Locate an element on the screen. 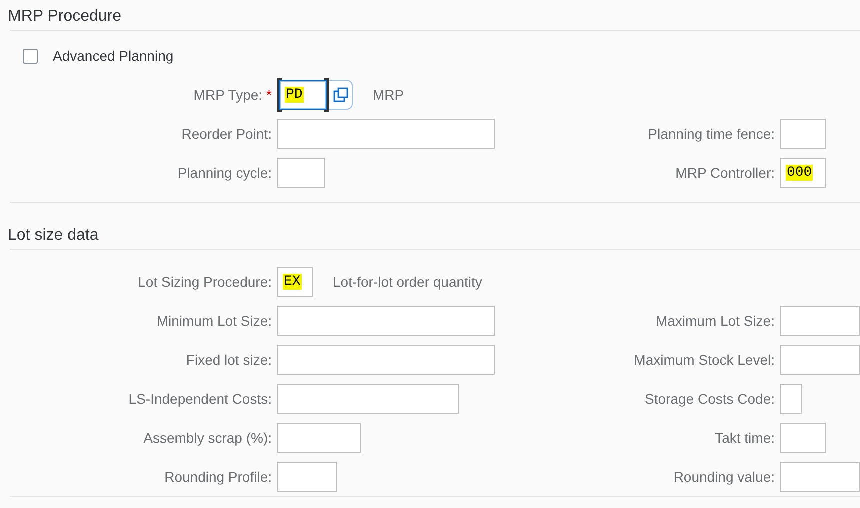  field-label: Maximum Stock Level: is located at coordinates (704, 360).